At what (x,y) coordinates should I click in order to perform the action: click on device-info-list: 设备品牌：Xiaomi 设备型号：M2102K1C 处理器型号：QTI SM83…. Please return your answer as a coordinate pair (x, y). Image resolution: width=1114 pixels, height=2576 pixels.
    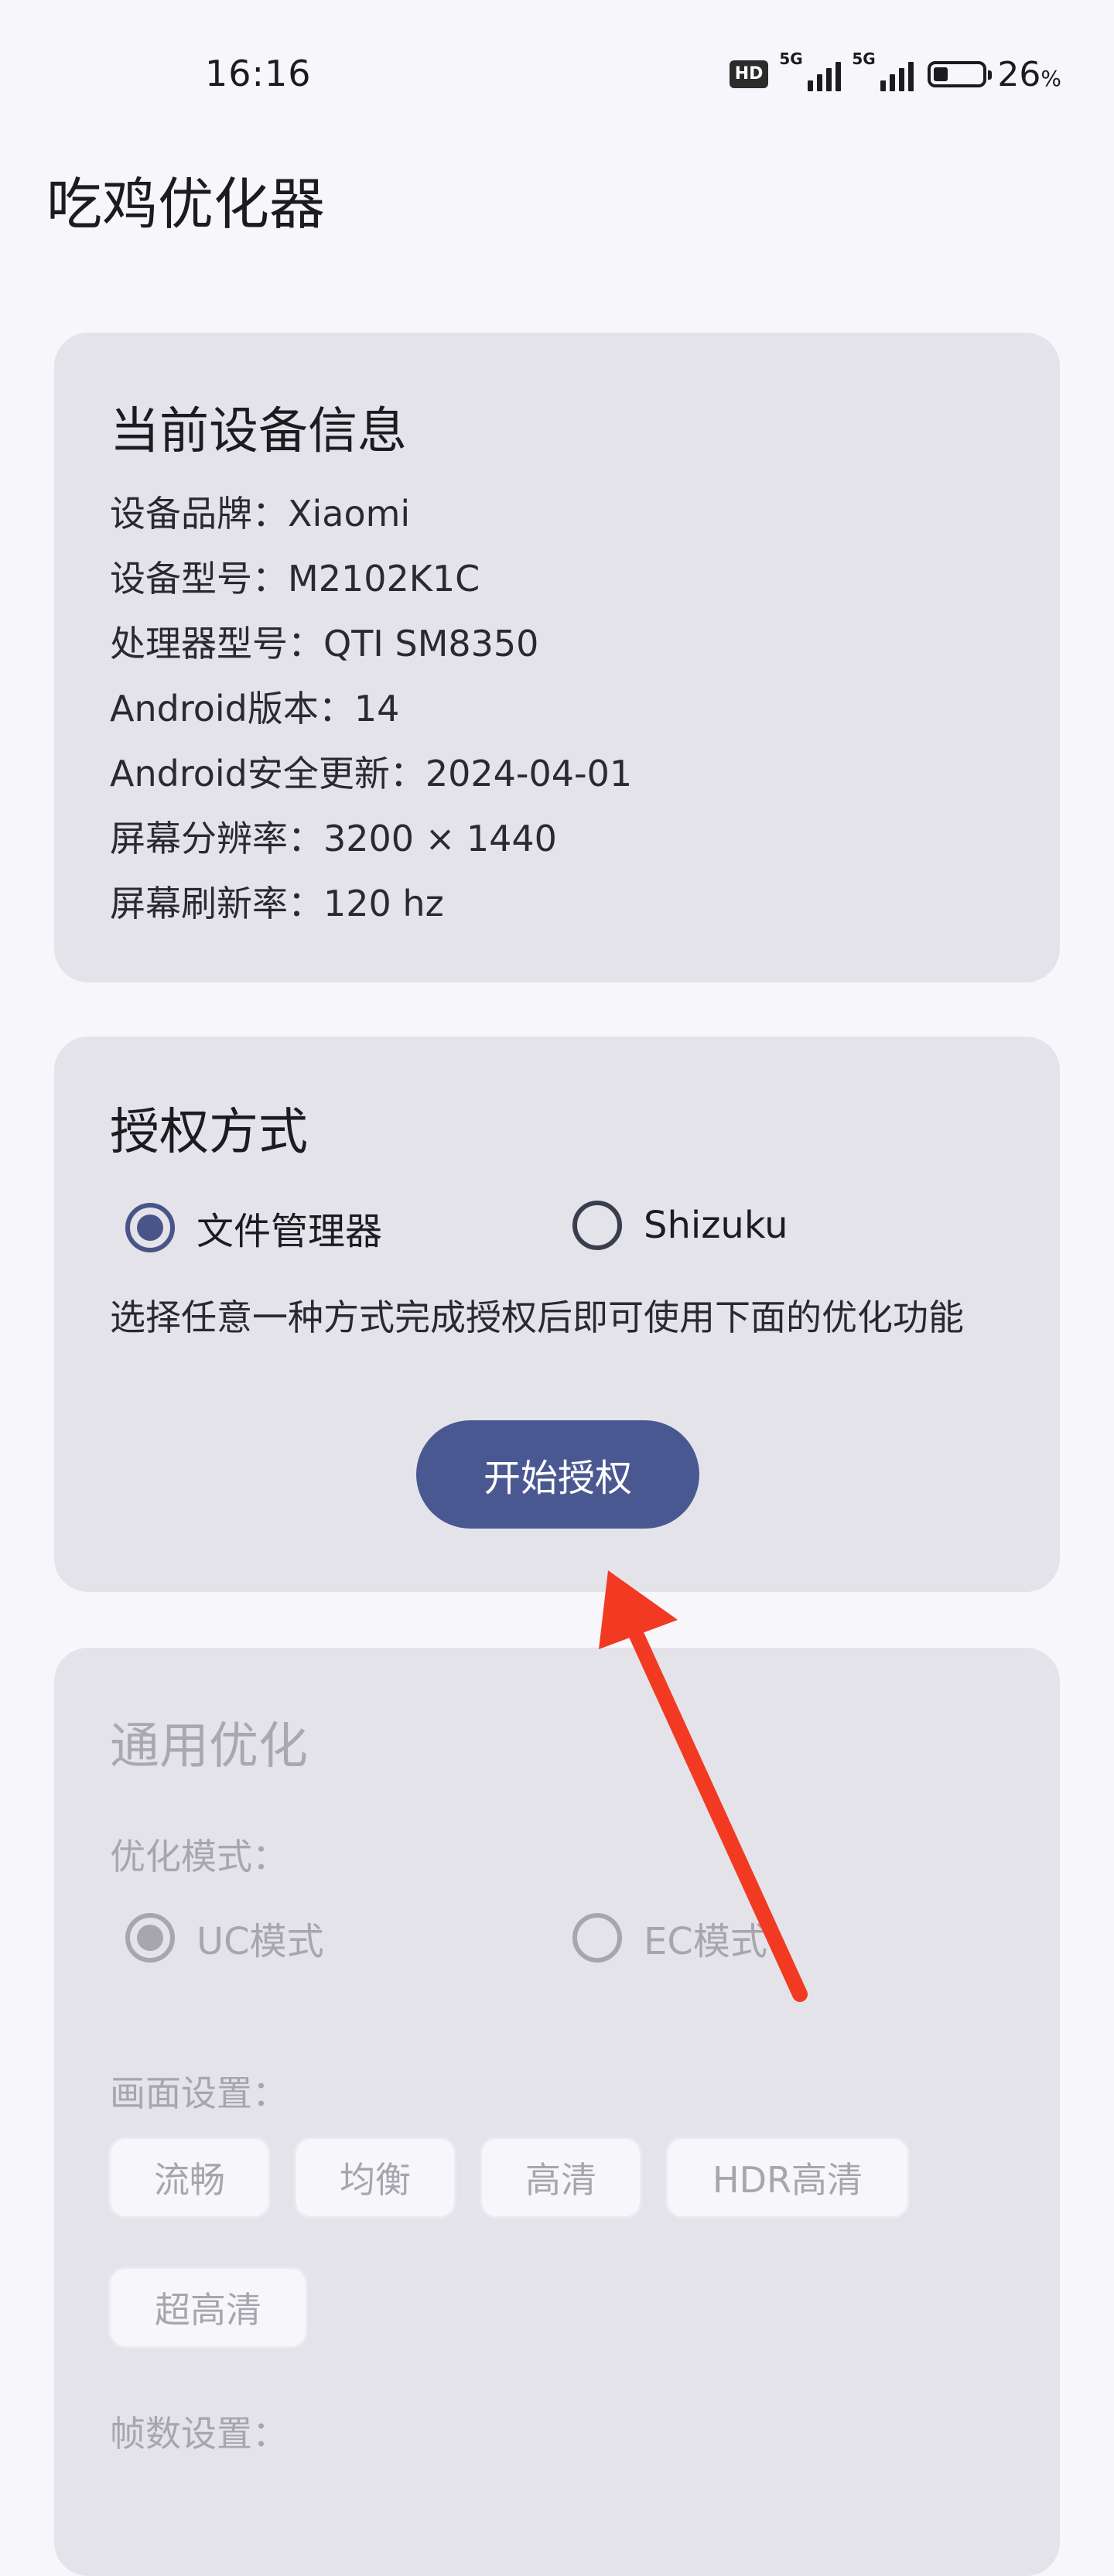
    Looking at the image, I should click on (371, 708).